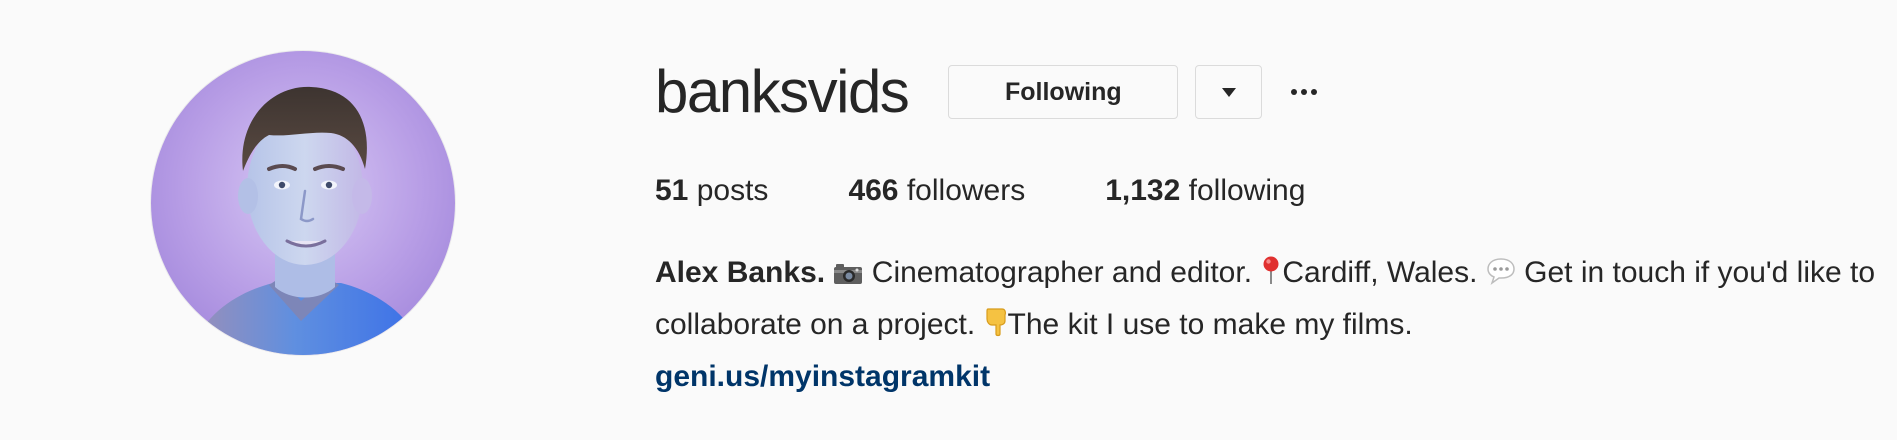 This screenshot has height=440, width=1897. I want to click on avatar-portrait-image, so click(303, 203).